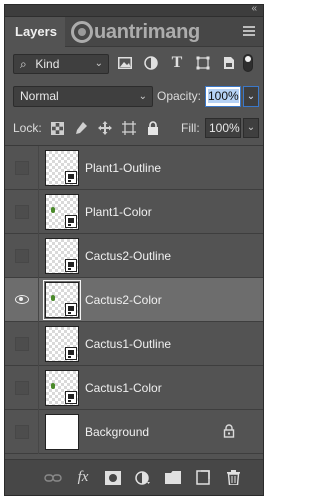  I want to click on lock-icons, so click(105, 128).